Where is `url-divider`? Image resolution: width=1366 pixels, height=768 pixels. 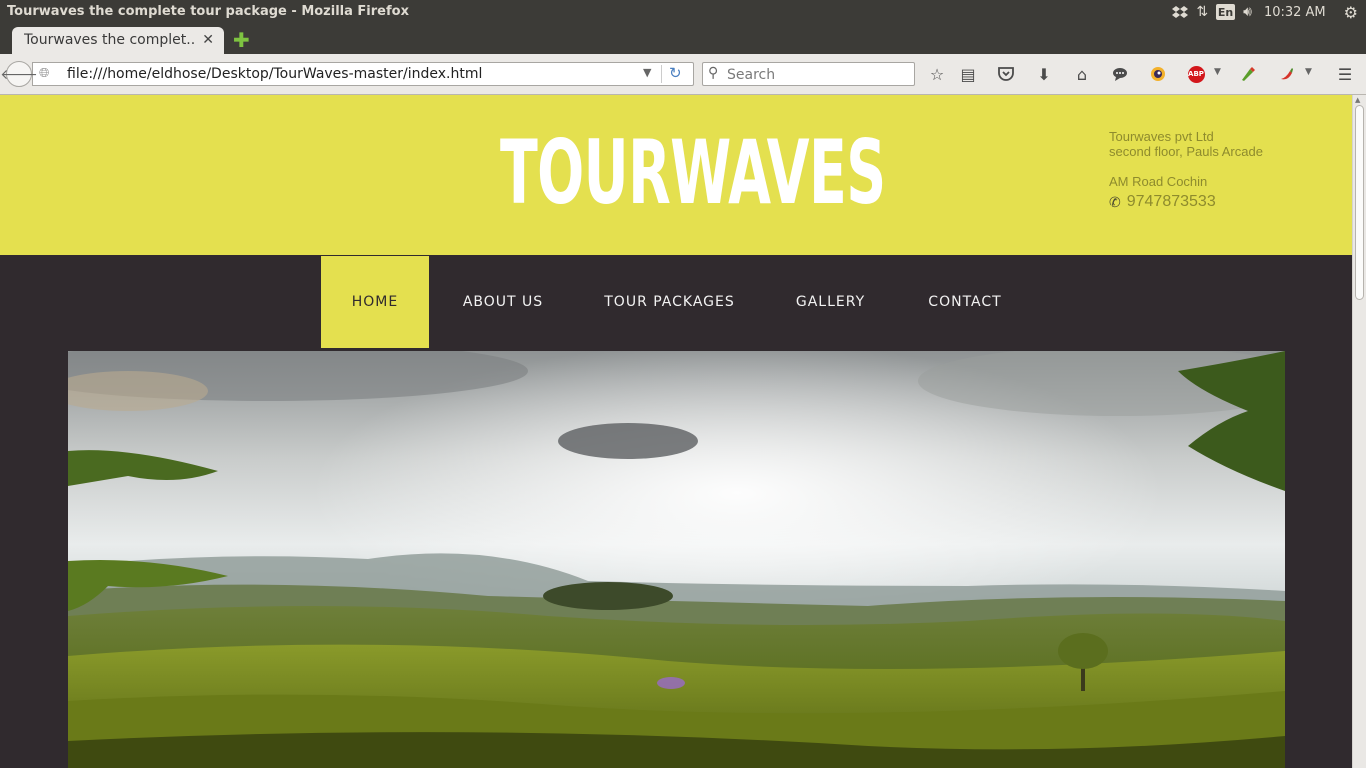
url-divider is located at coordinates (661, 74).